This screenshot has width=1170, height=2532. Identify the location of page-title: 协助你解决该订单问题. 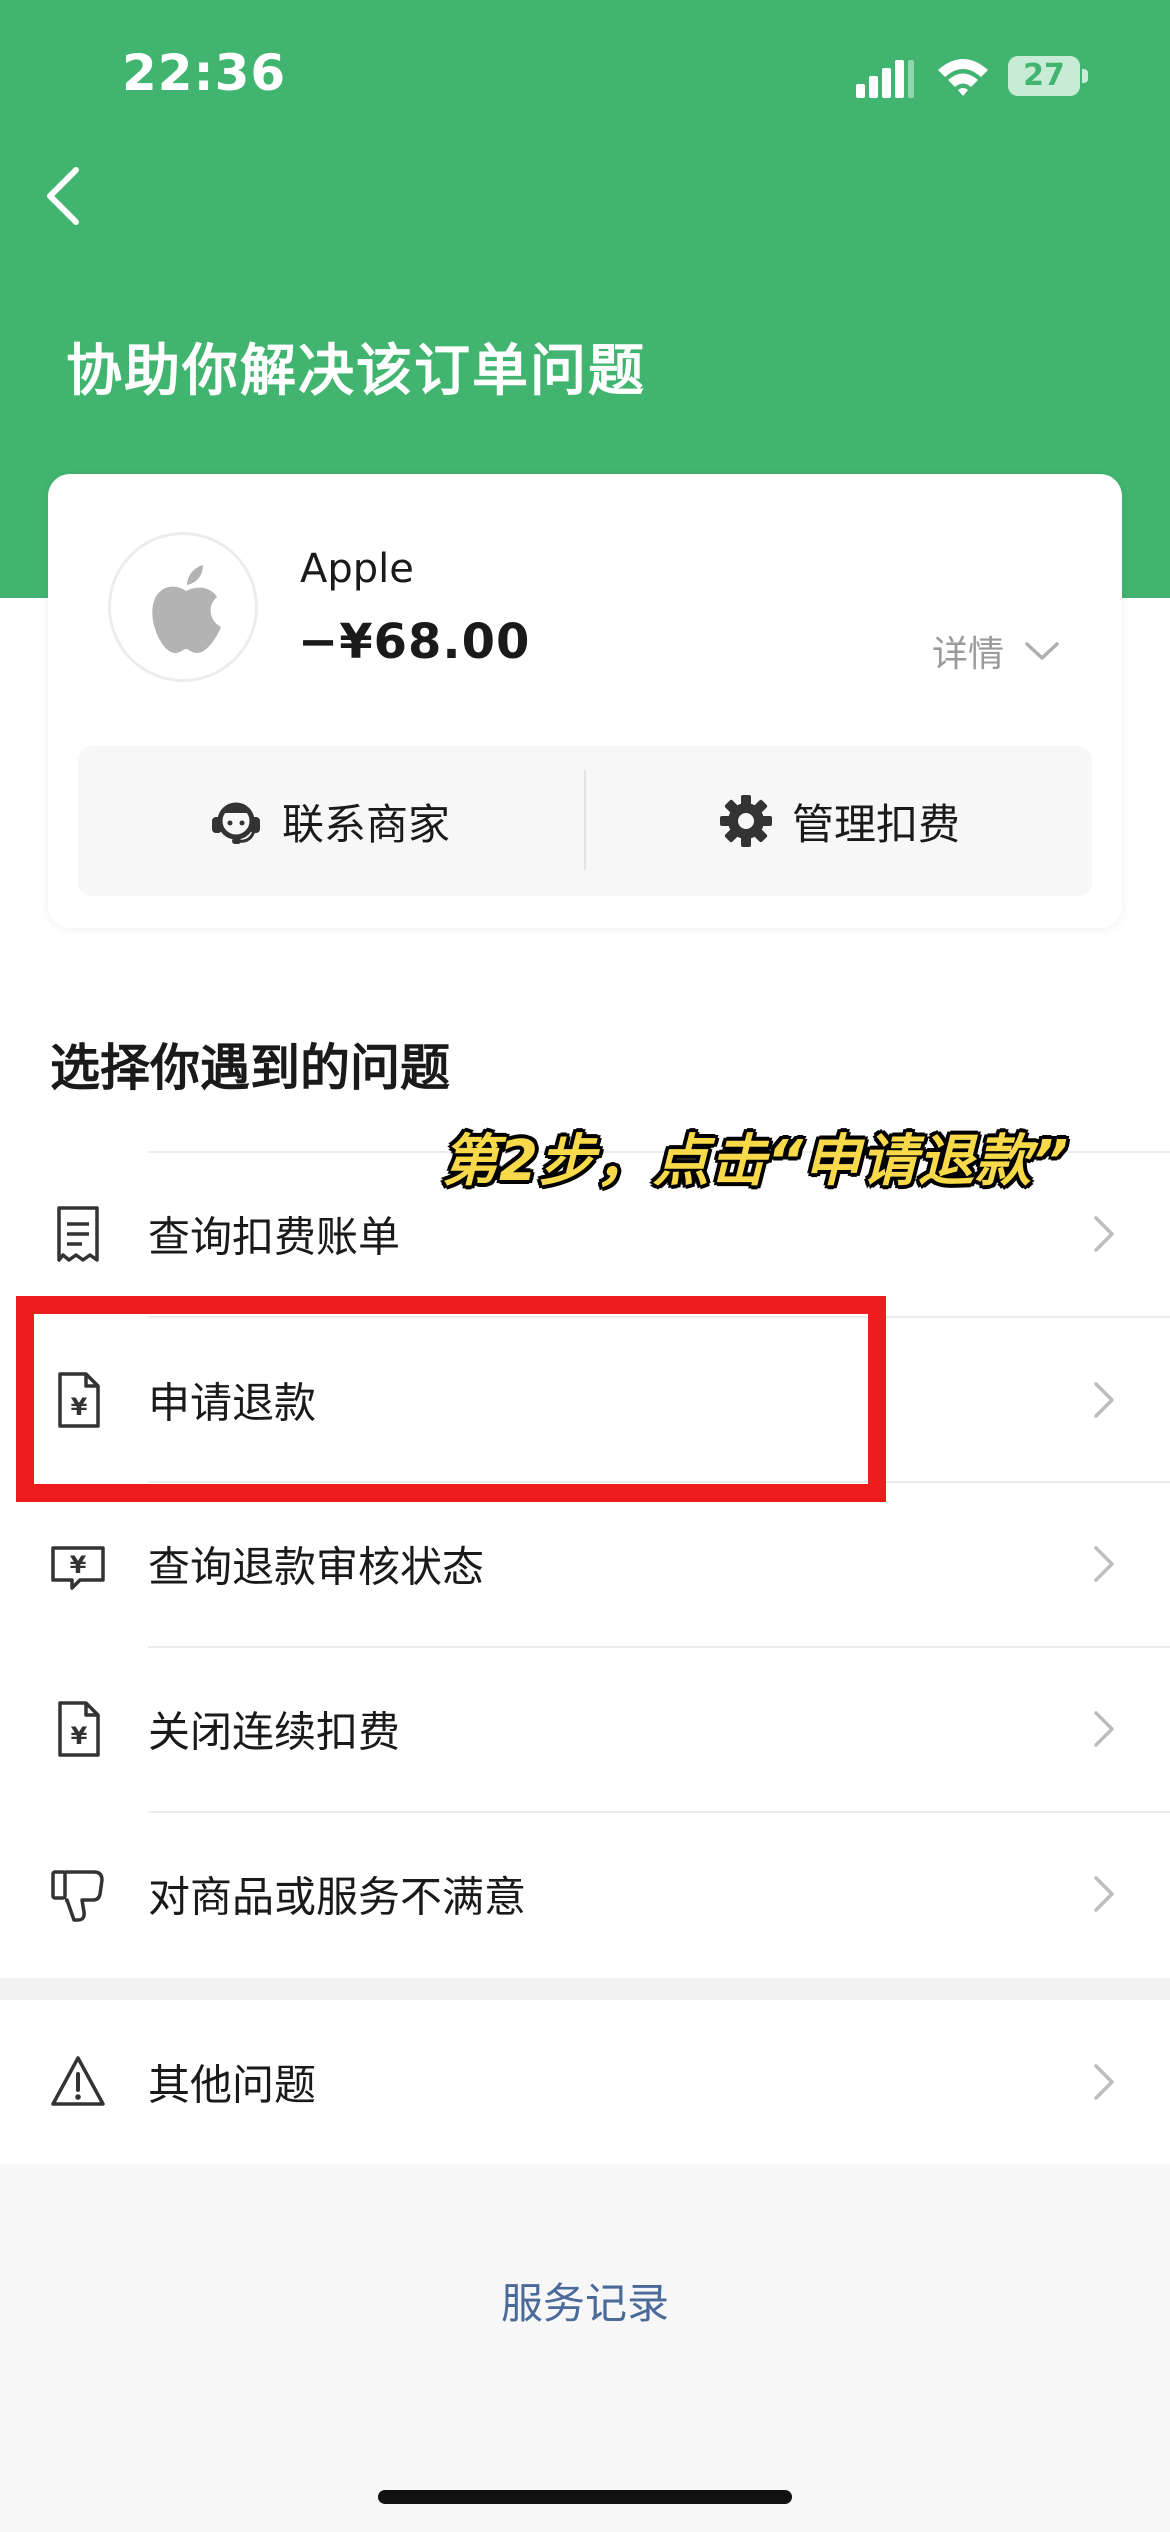
(356, 371).